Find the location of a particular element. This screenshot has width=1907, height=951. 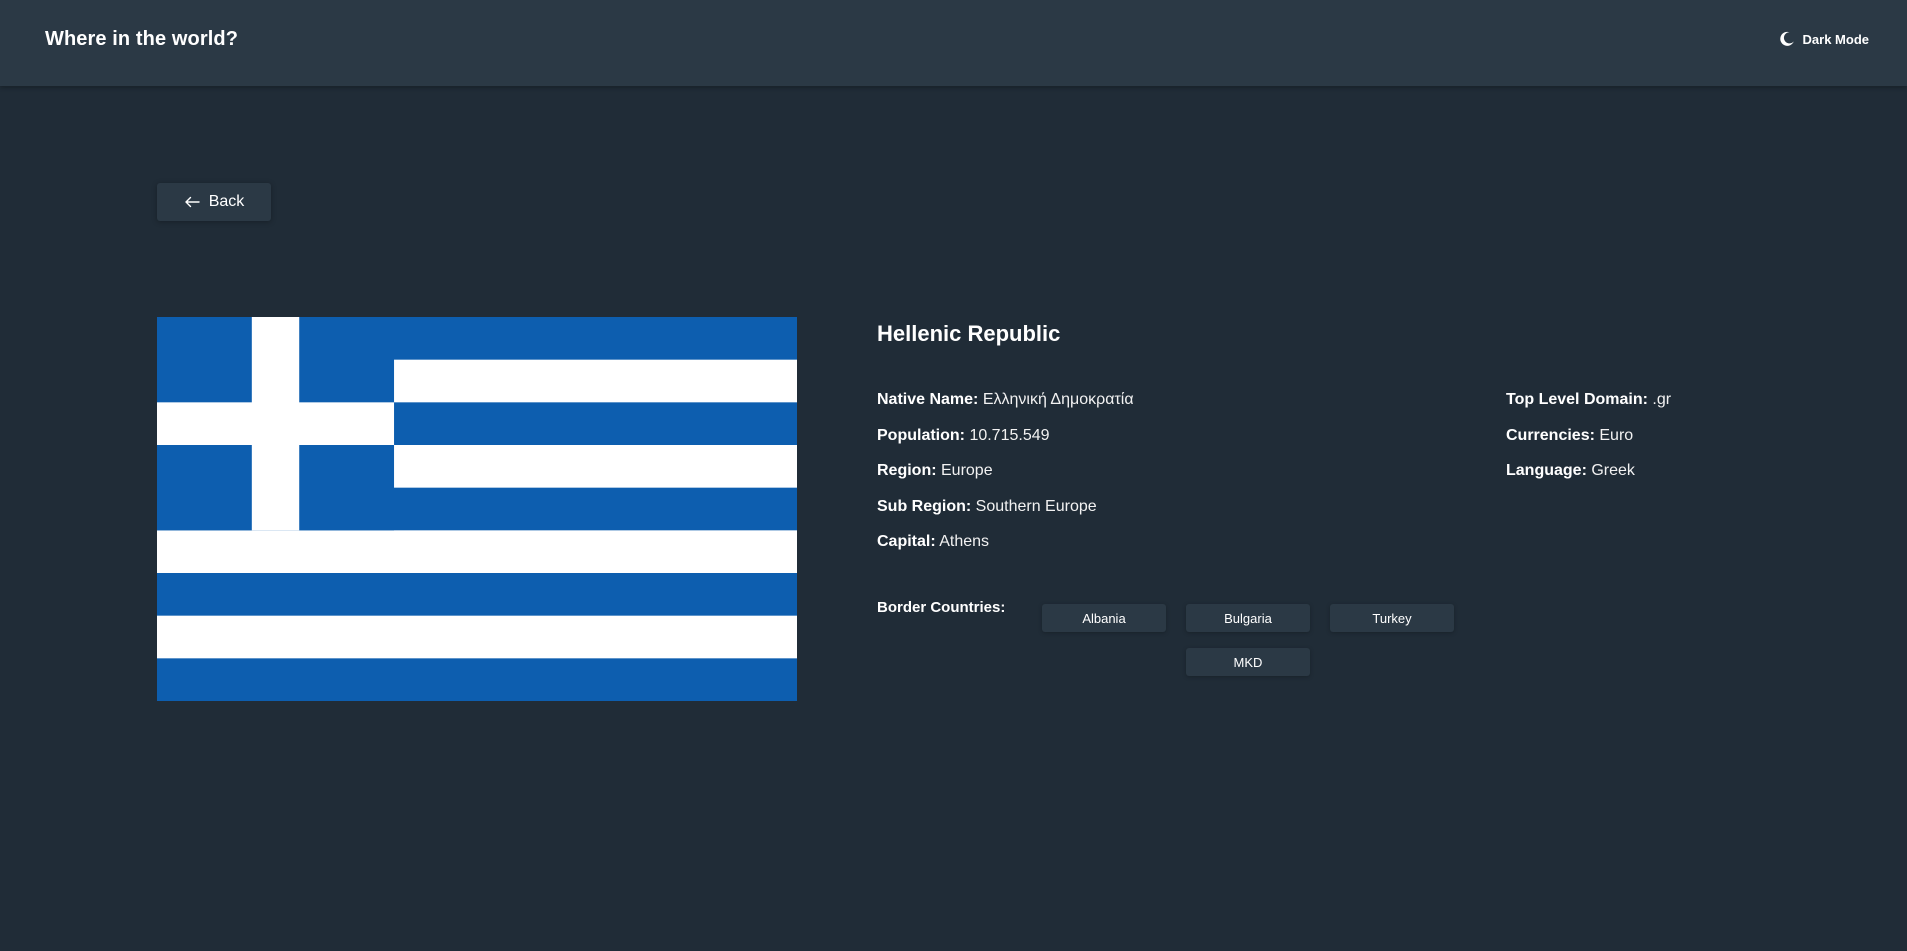

border-country-bulgaria: Bulgaria is located at coordinates (1248, 618).